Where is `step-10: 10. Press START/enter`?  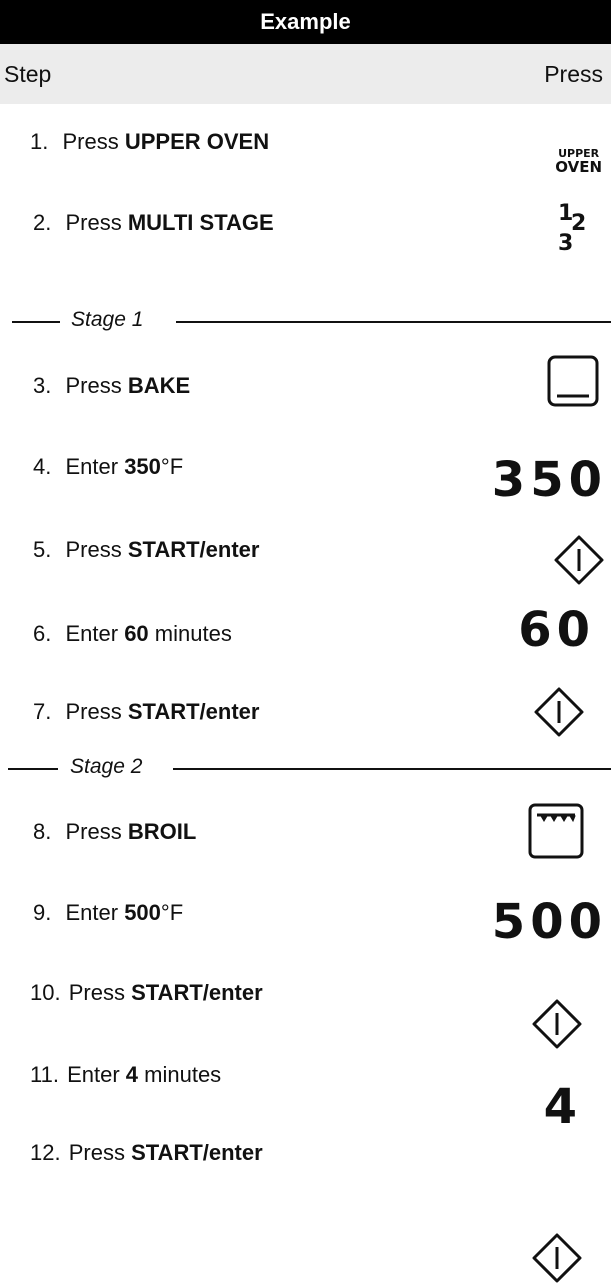
step-10: 10. Press START/enter is located at coordinates (146, 992).